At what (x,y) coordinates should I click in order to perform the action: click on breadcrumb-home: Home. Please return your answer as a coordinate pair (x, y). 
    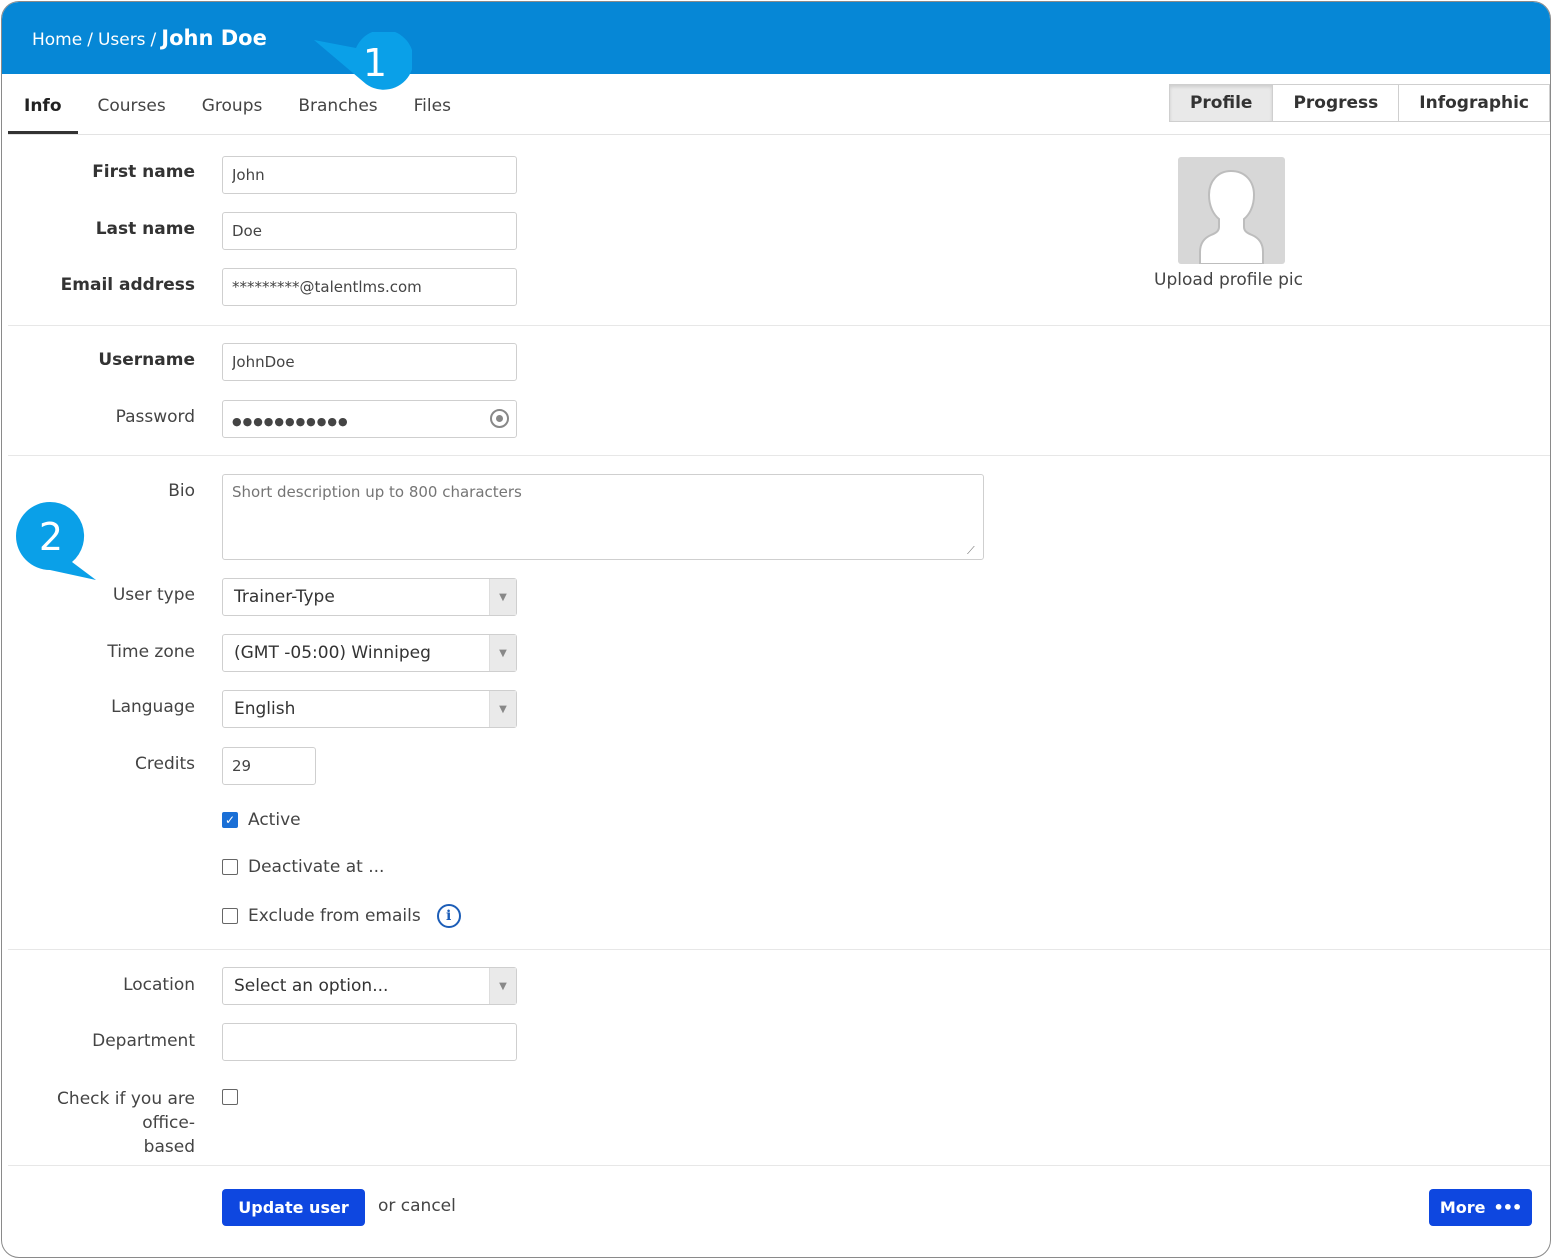
    Looking at the image, I should click on (57, 40).